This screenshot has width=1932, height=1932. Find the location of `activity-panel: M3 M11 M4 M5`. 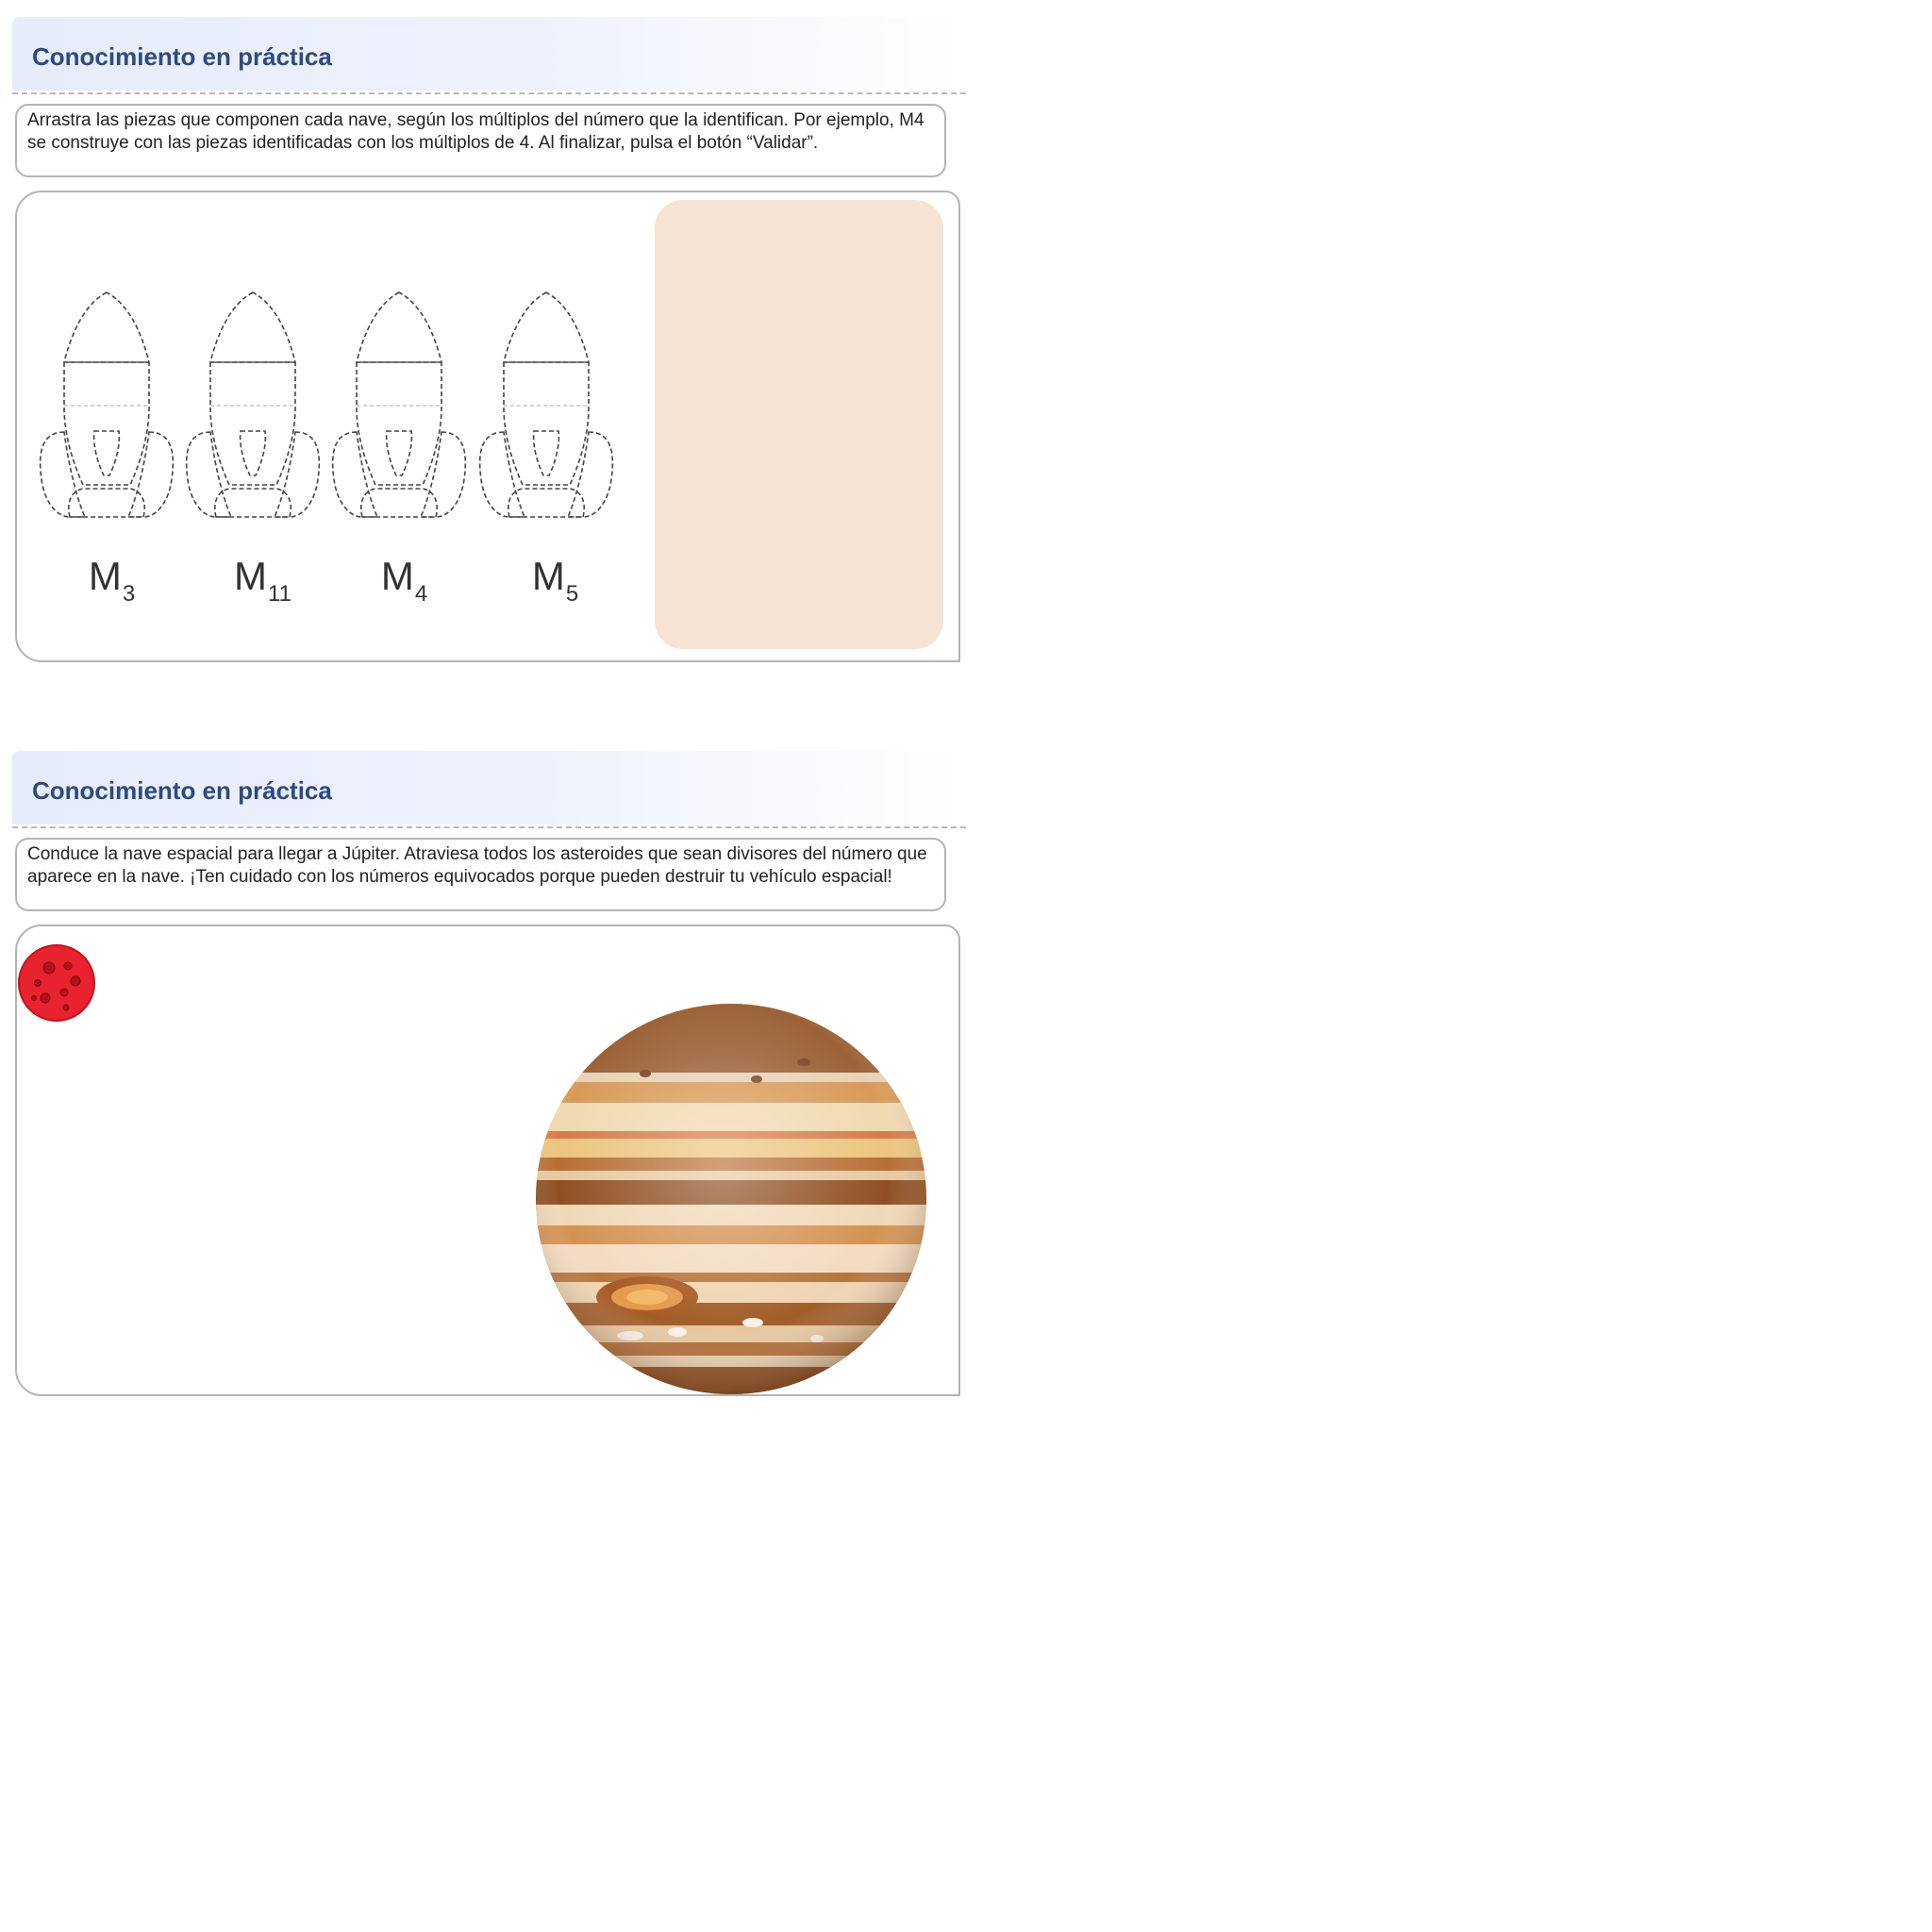

activity-panel: M3 M11 M4 M5 is located at coordinates (488, 426).